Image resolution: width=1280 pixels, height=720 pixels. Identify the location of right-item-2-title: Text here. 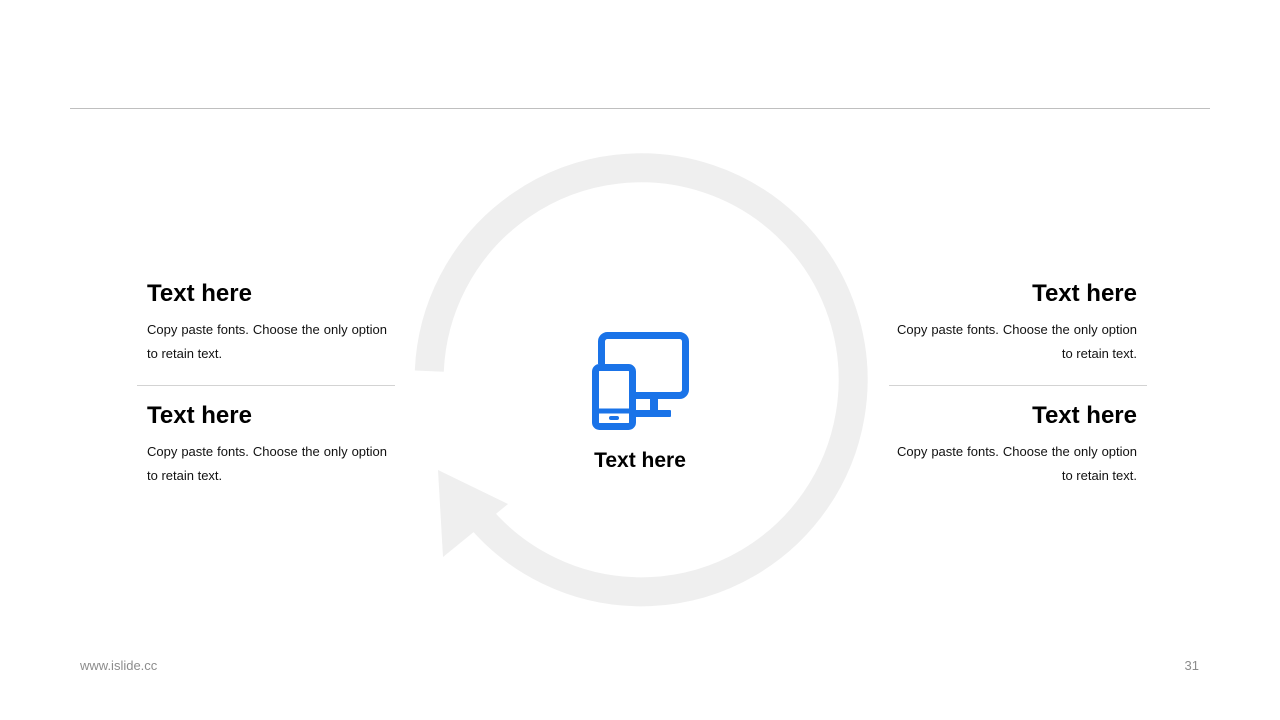
(1084, 415).